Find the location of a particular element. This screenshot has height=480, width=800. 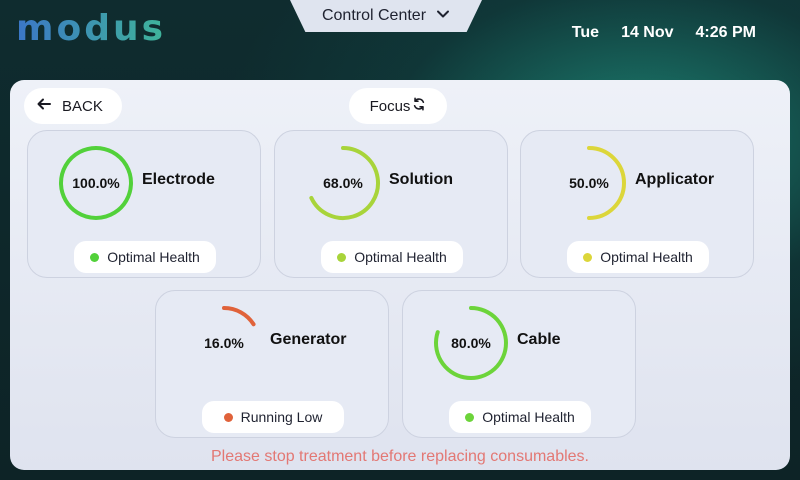

health-gauge: 100.0% is located at coordinates (96, 183).